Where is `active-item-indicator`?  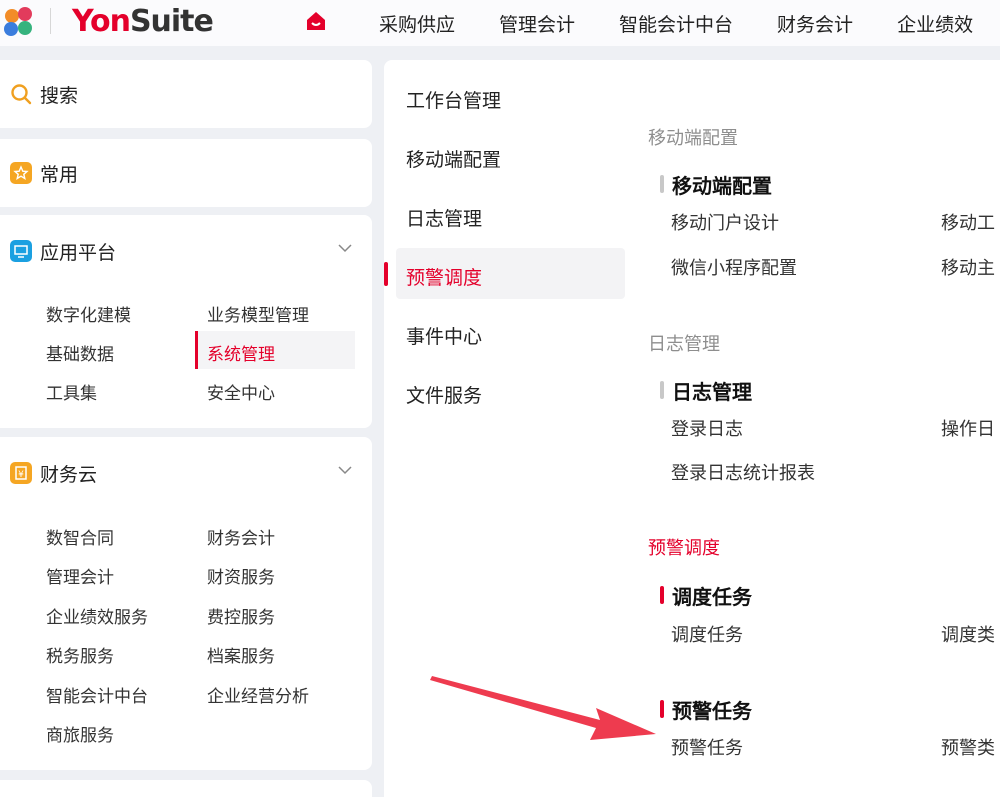
active-item-indicator is located at coordinates (196, 350).